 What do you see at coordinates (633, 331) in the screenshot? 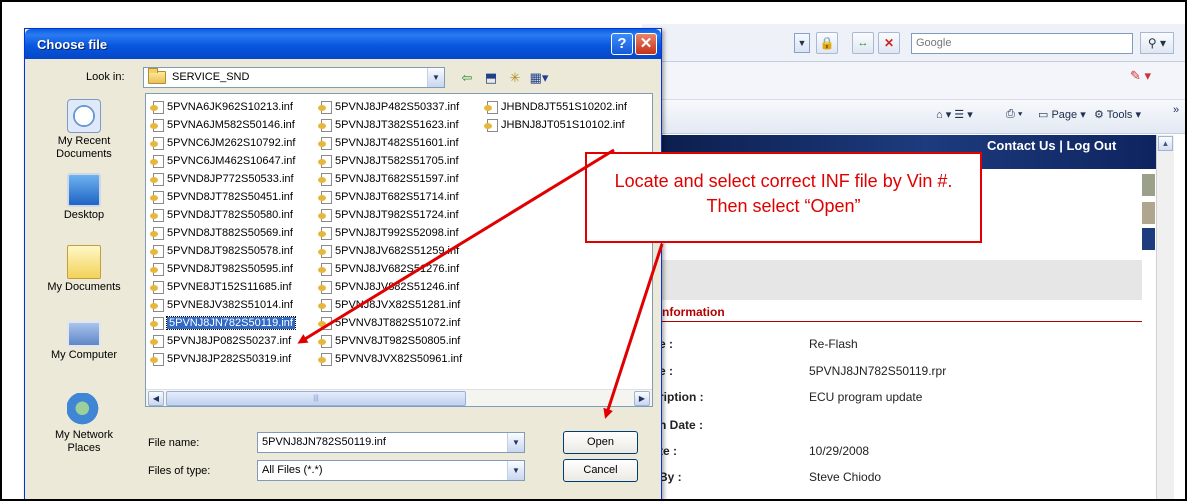
I see `arrow-to-open` at bounding box center [633, 331].